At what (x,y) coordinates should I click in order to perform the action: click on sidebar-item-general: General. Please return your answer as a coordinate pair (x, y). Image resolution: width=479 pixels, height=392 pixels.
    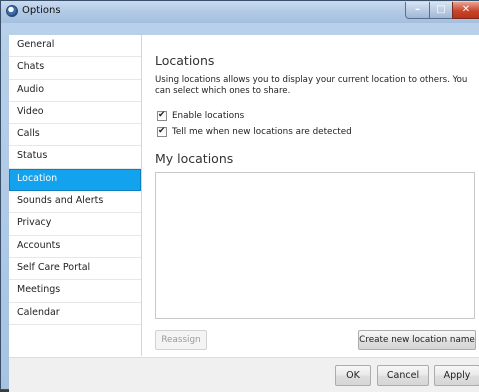
    Looking at the image, I should click on (75, 46).